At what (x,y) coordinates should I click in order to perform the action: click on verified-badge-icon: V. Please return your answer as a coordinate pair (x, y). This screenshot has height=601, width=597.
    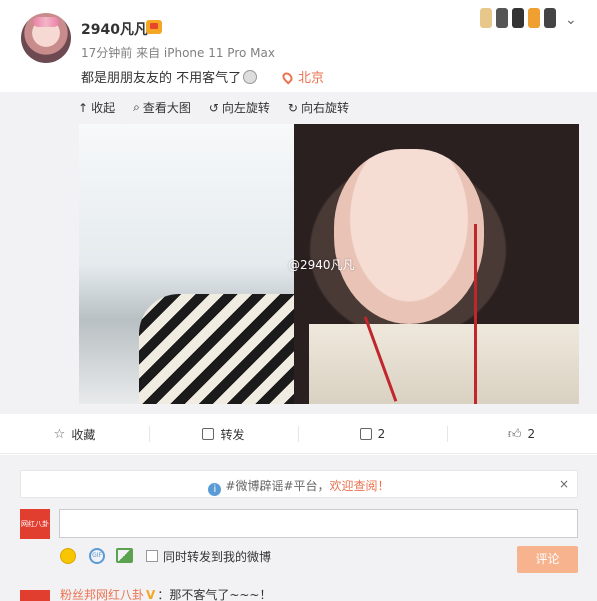
    Looking at the image, I should click on (151, 594).